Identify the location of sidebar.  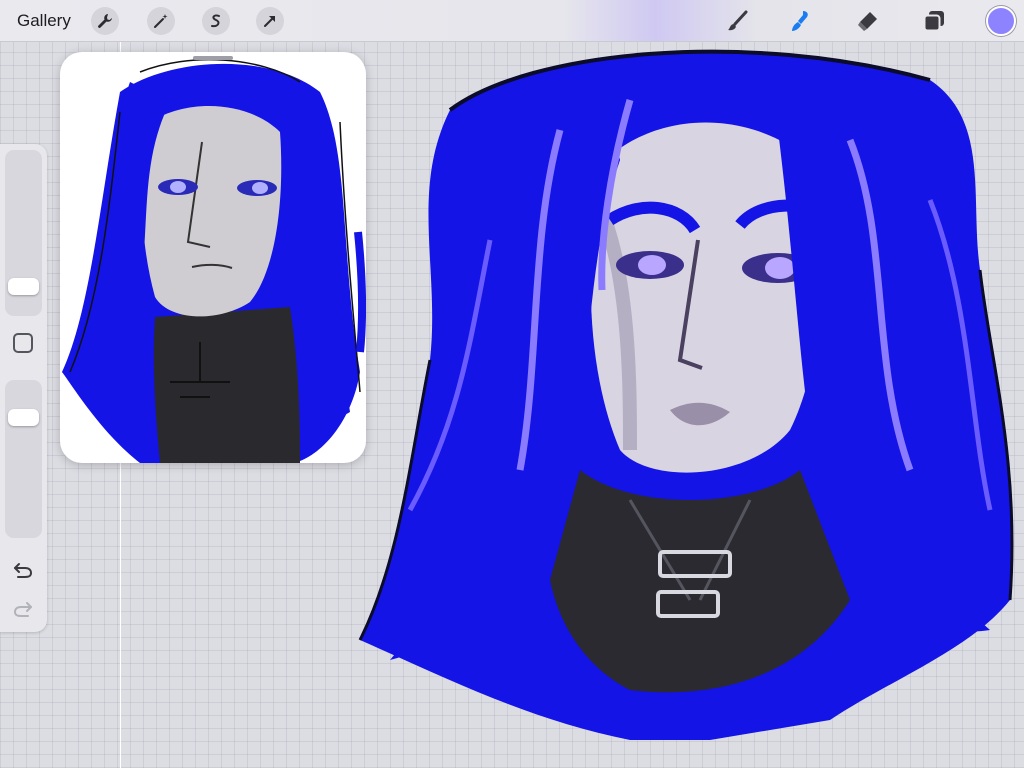
(23, 388).